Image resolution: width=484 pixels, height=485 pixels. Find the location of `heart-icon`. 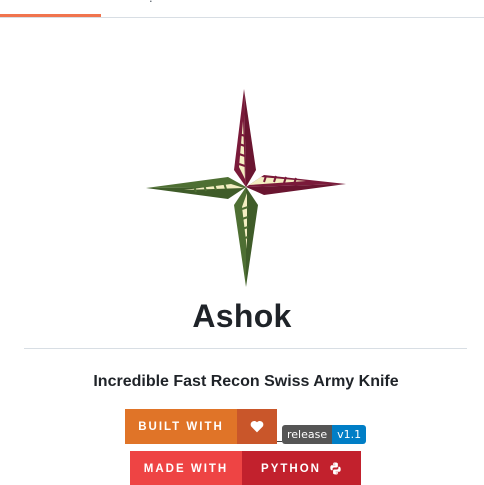

heart-icon is located at coordinates (257, 426).